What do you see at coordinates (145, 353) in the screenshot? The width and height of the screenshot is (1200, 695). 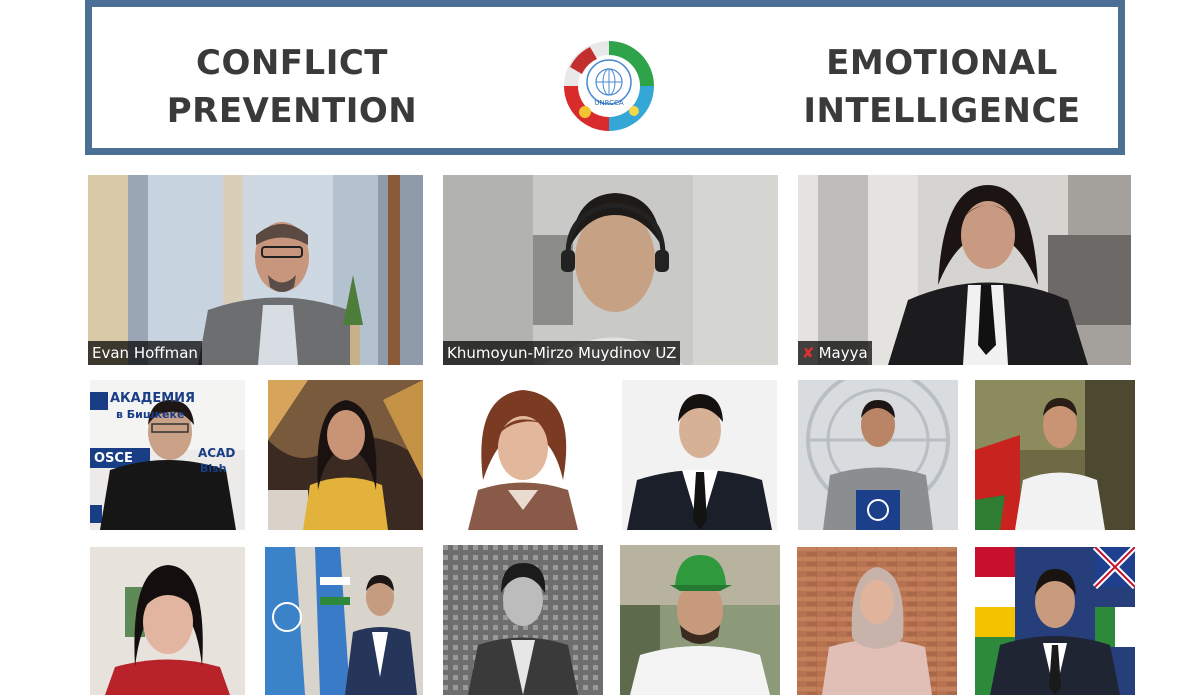 I see `participant-name-label: Evan Hoffman` at bounding box center [145, 353].